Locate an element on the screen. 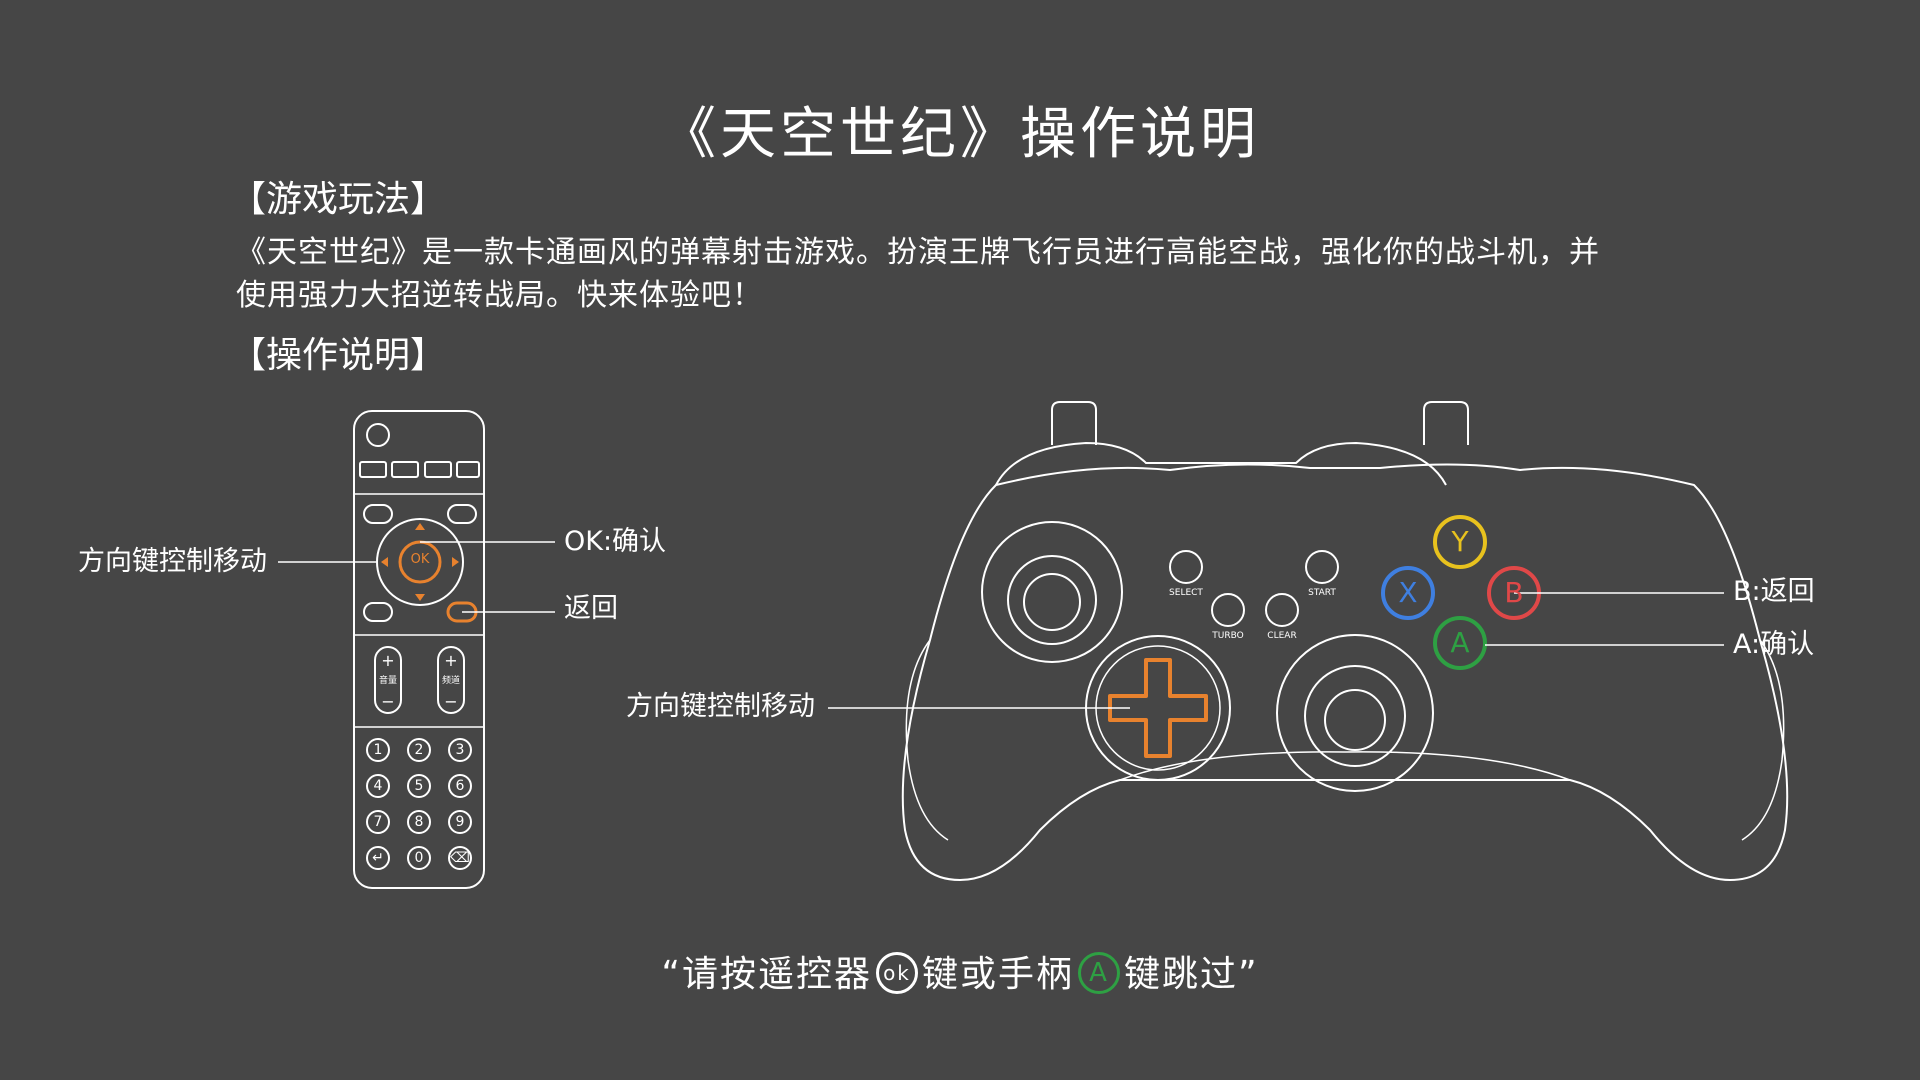  skip-hint-part2: 键或手柄 is located at coordinates (997, 974).